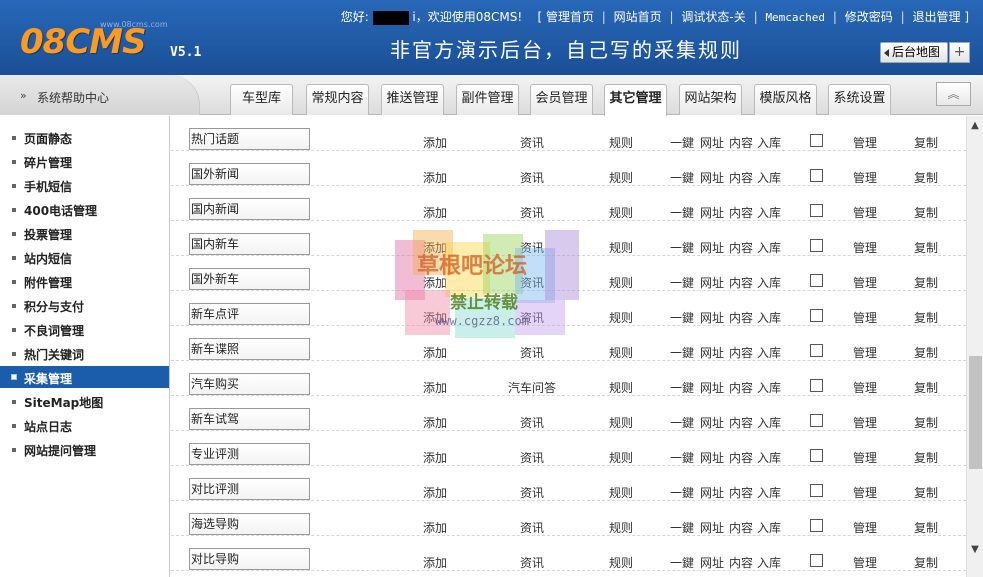  Describe the element at coordinates (974, 346) in the screenshot. I see `vertical-scrollbar: ▲ ▼` at that location.